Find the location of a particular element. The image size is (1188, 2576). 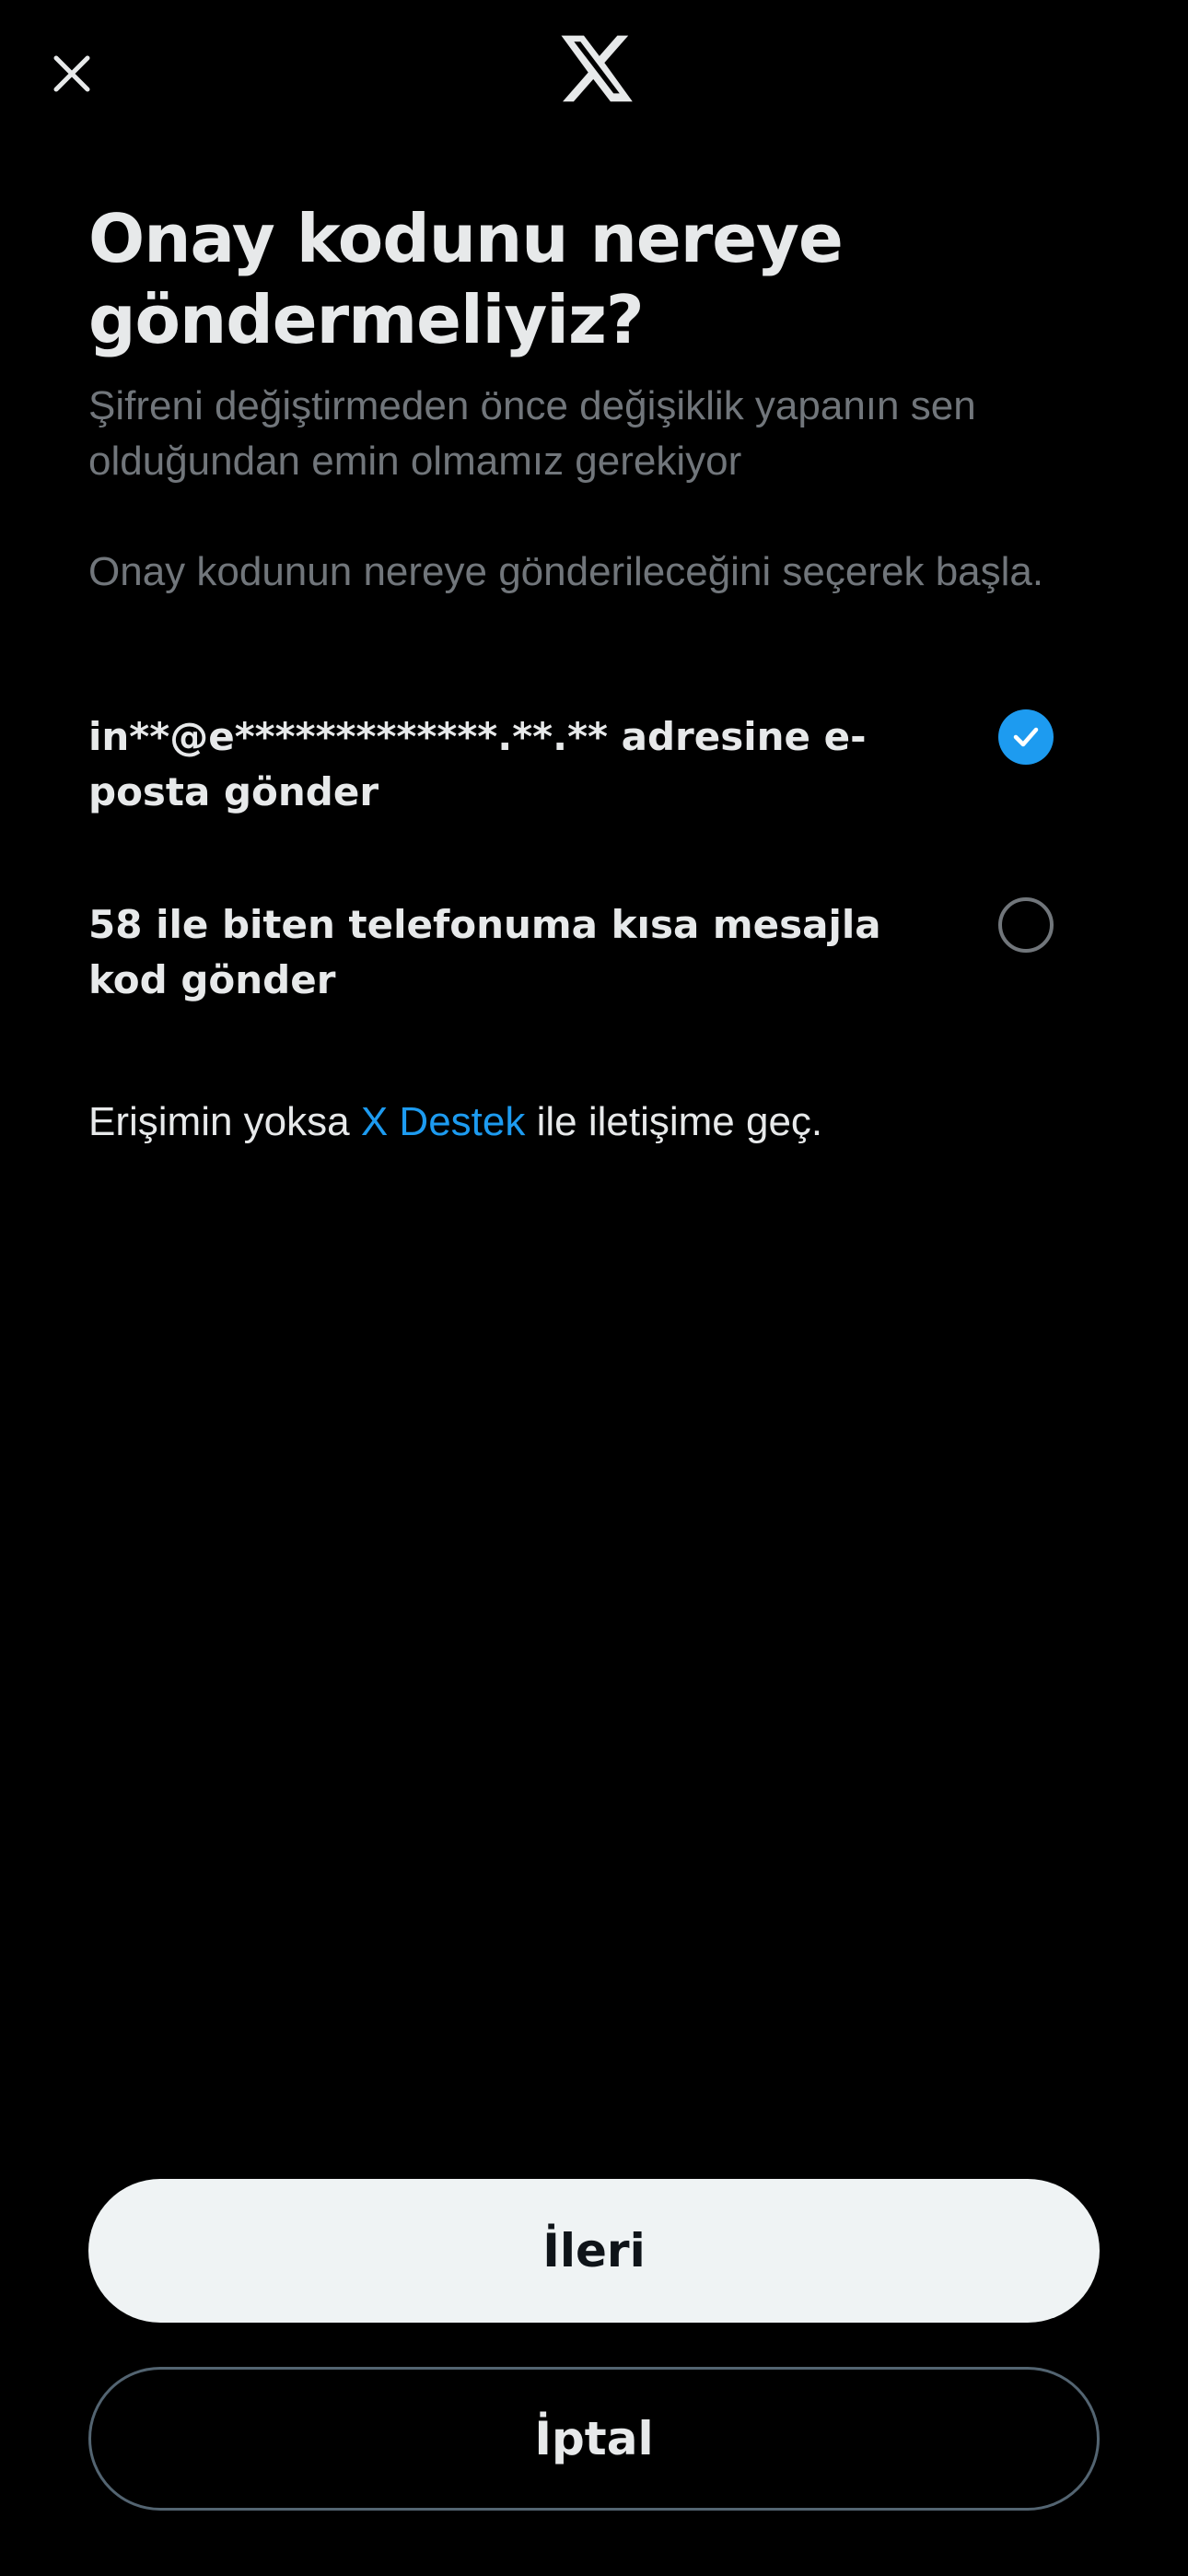

support-prefix: Erişimin yoksa is located at coordinates (224, 1121).